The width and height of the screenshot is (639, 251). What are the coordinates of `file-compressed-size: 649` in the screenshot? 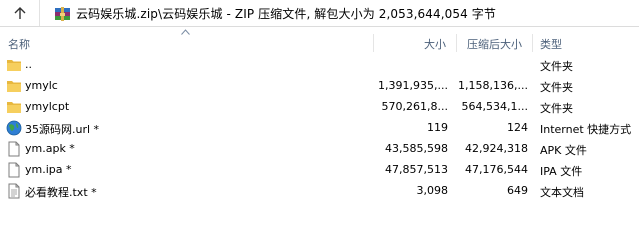 It's located at (517, 190).